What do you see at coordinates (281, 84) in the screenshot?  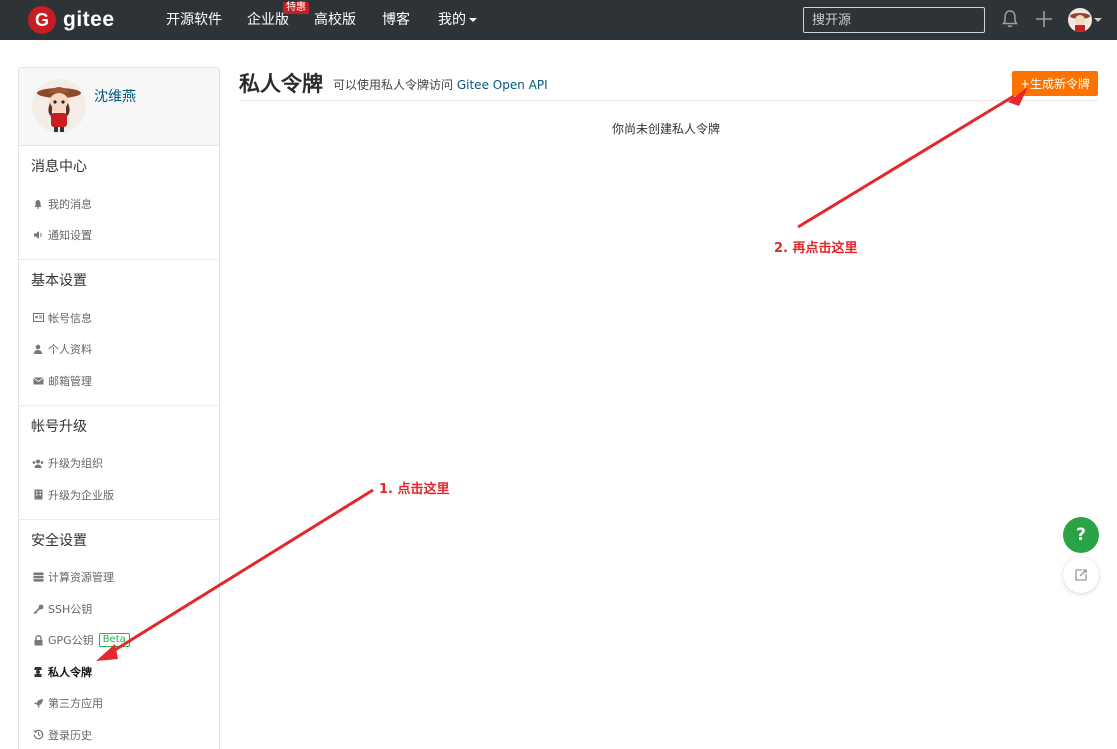 I see `page-title: 私人令牌` at bounding box center [281, 84].